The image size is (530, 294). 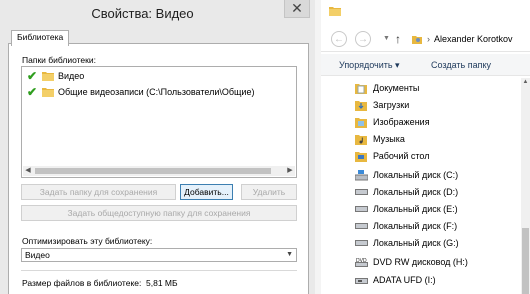 I want to click on nav-item-label: ADATA UFD (I:), so click(x=404, y=280).